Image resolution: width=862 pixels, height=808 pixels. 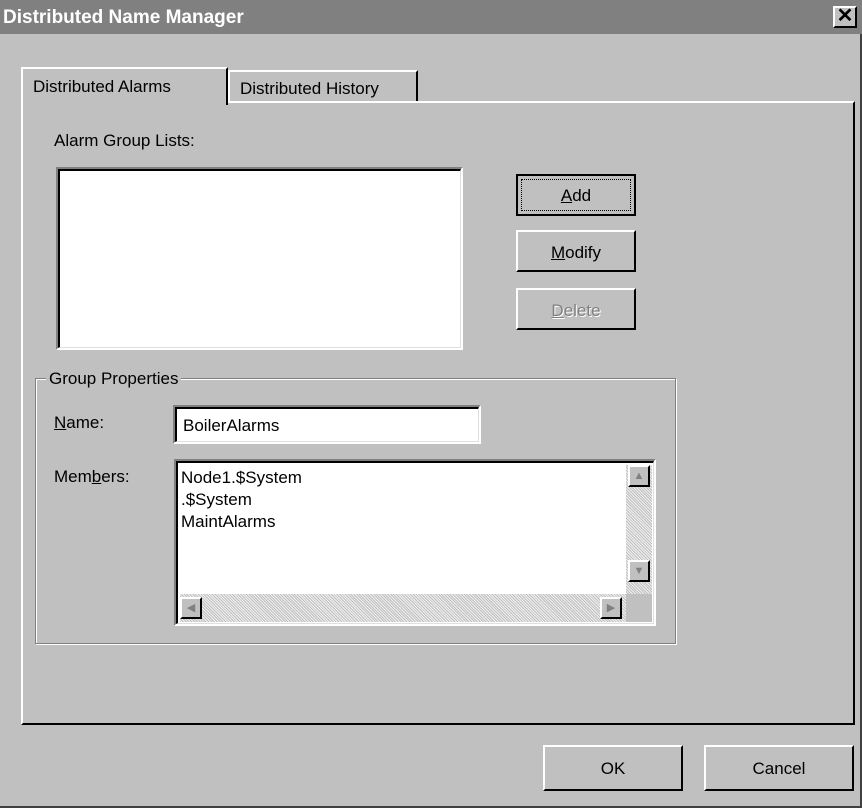 I want to click on tab-label: Distributed Alarms, so click(x=102, y=86).